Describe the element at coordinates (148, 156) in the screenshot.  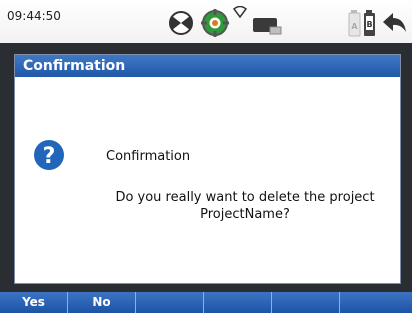
I see `dialog-heading: Confirmation` at that location.